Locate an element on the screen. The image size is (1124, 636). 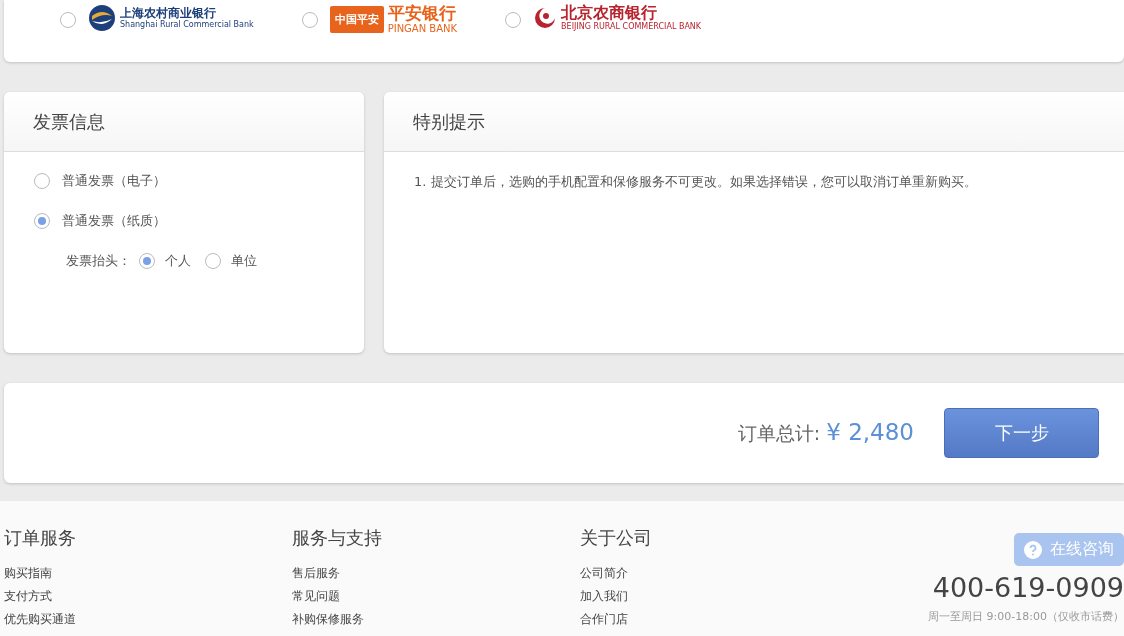
option-label: 个人 is located at coordinates (178, 261).